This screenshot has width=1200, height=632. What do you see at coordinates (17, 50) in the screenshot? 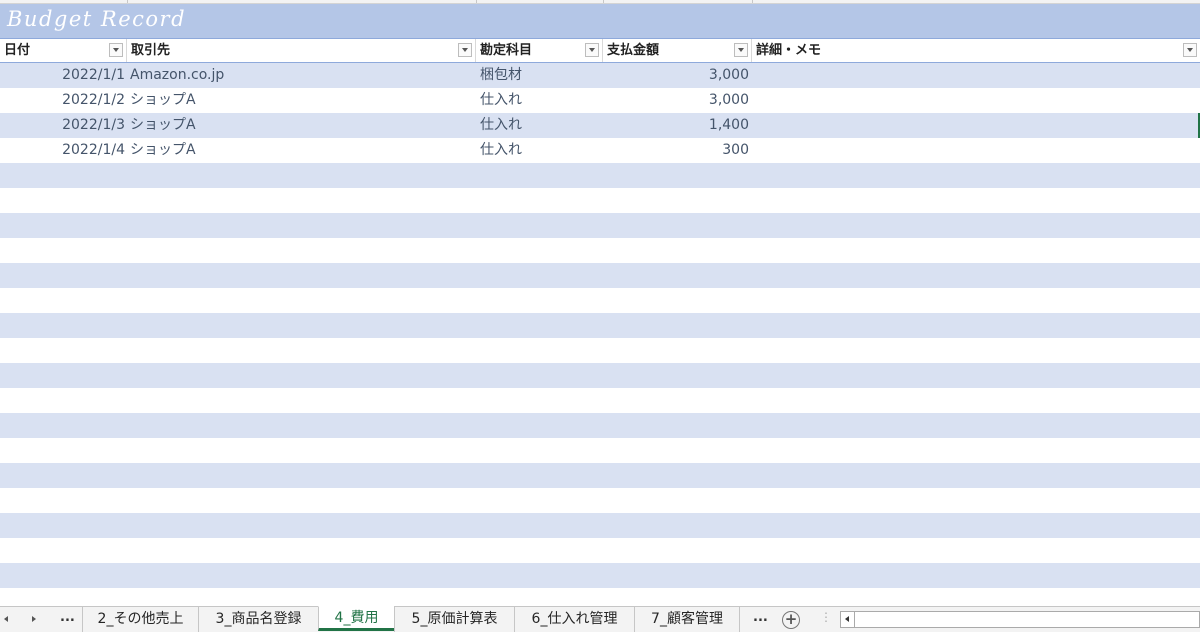
I see `column-header-label: 日付` at bounding box center [17, 50].